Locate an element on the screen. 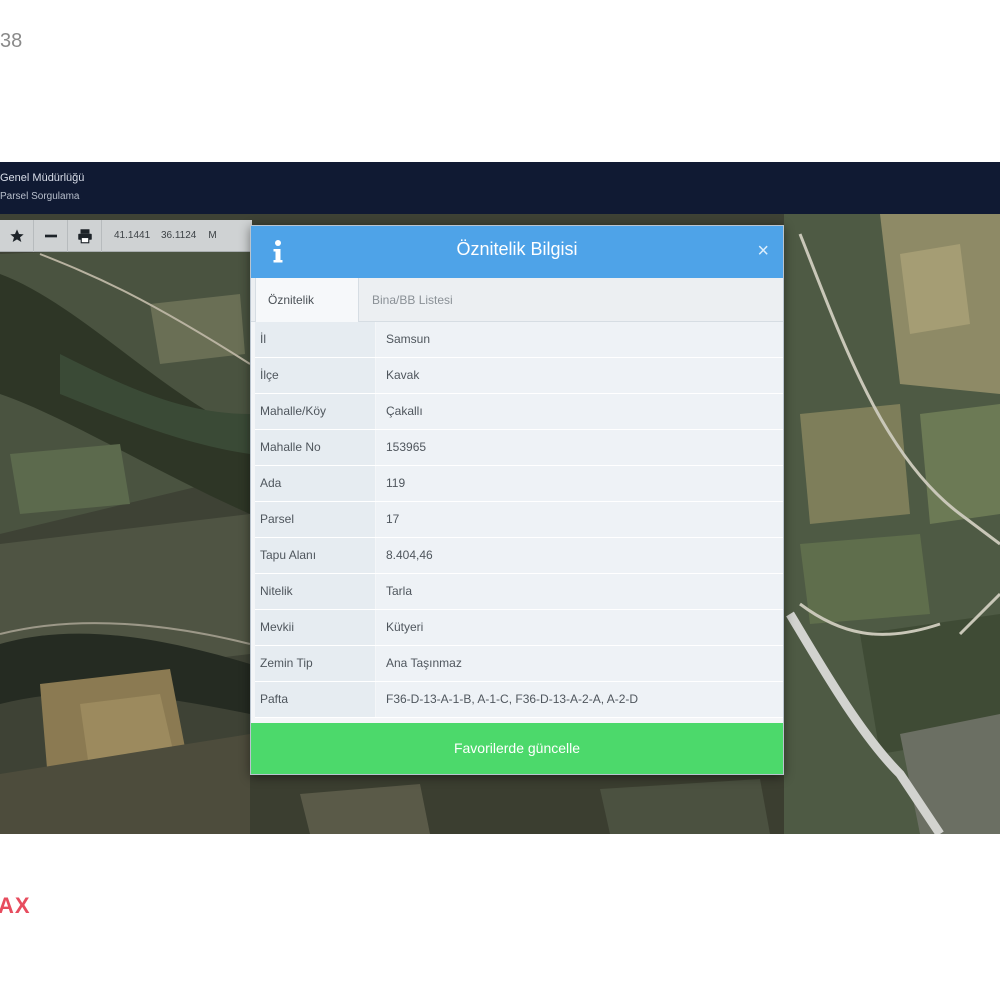 The image size is (1000, 1000). minus-icon is located at coordinates (50, 235).